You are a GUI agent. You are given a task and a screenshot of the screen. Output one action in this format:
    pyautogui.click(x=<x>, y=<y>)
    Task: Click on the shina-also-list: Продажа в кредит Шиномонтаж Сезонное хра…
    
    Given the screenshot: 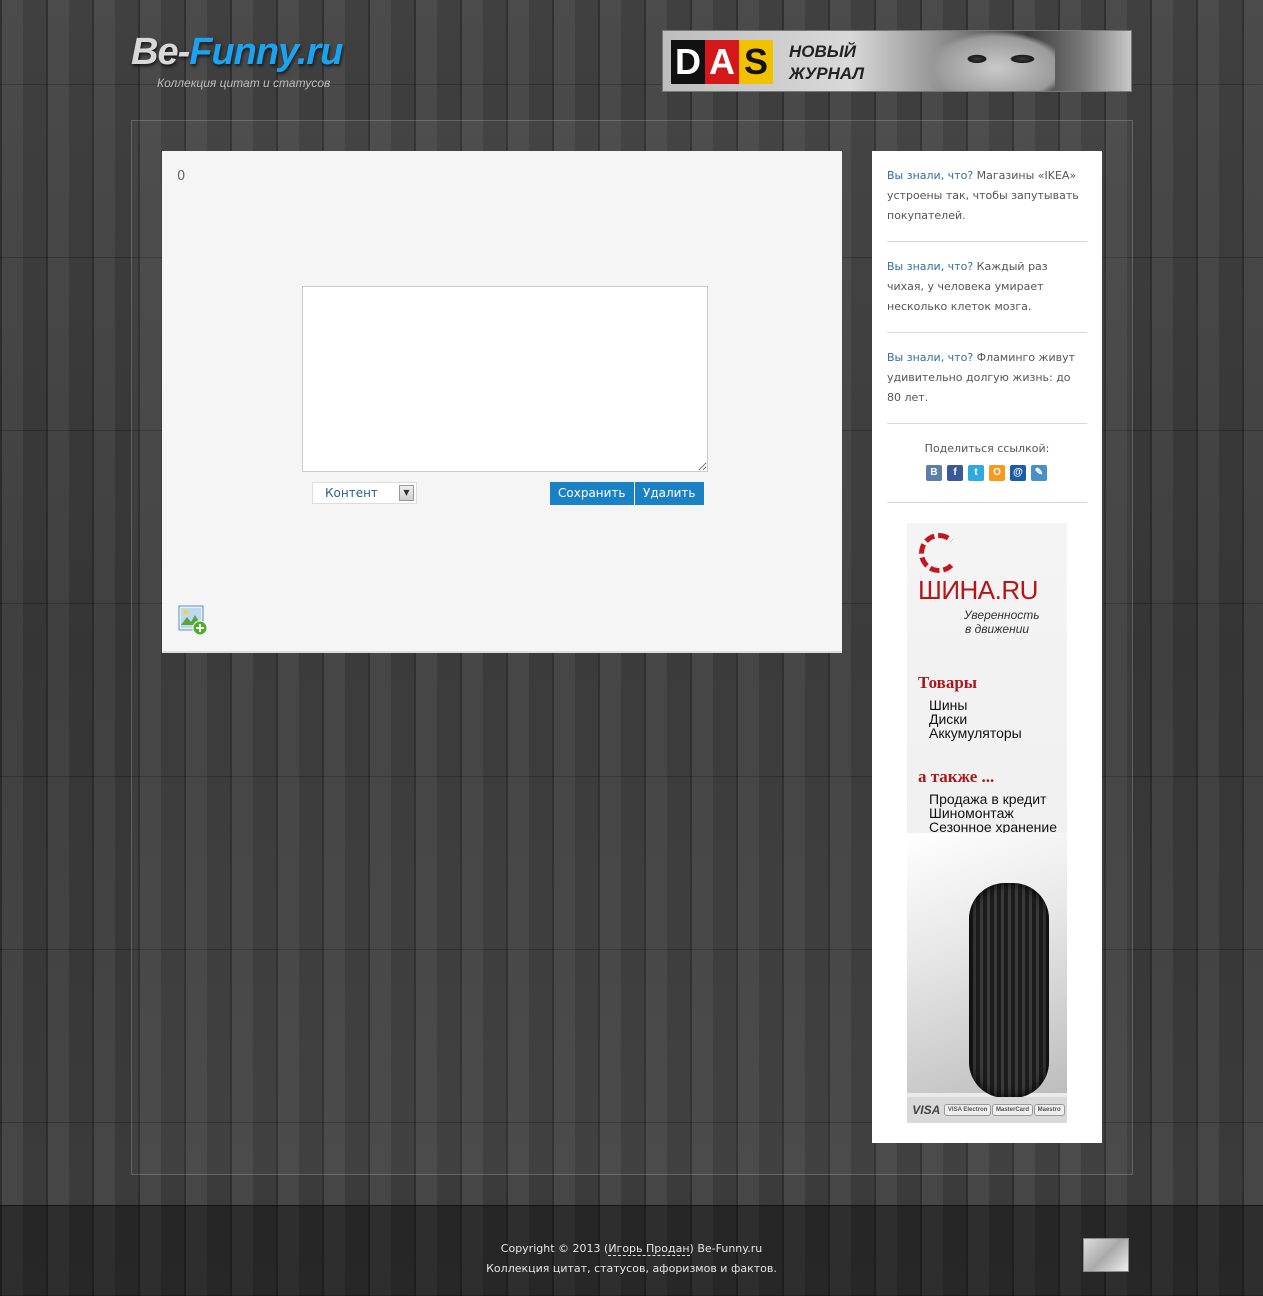 What is the action you would take?
    pyautogui.click(x=993, y=813)
    